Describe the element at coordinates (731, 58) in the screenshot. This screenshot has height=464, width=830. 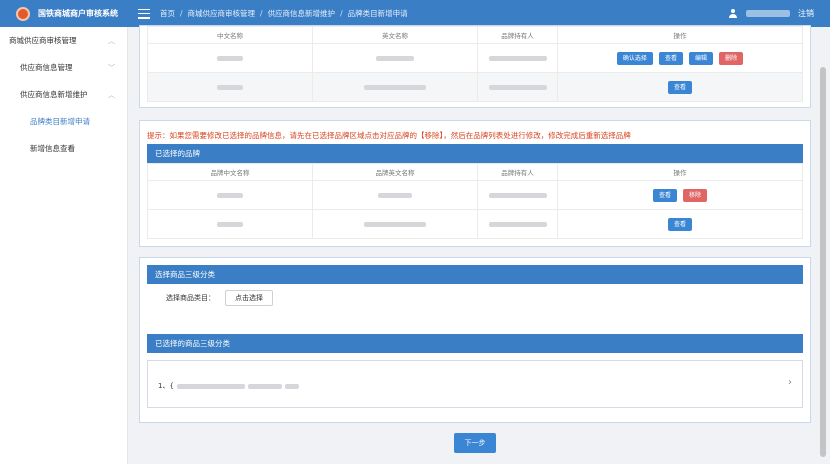
I see `delete-button: 删除` at that location.